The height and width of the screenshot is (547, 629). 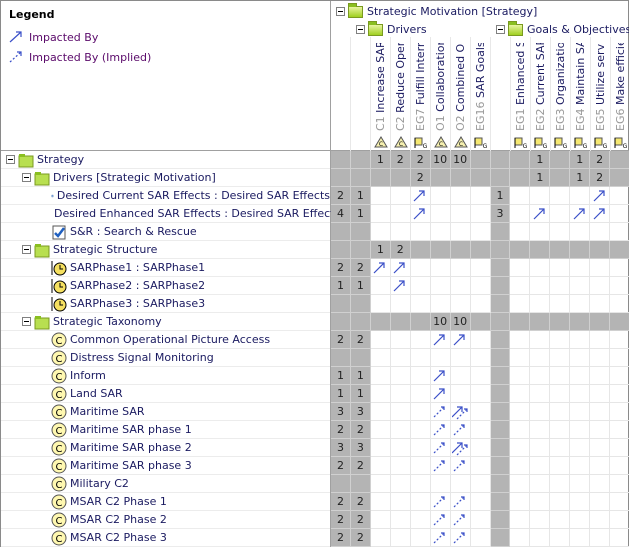 I want to click on summary-column-header, so click(x=341, y=94).